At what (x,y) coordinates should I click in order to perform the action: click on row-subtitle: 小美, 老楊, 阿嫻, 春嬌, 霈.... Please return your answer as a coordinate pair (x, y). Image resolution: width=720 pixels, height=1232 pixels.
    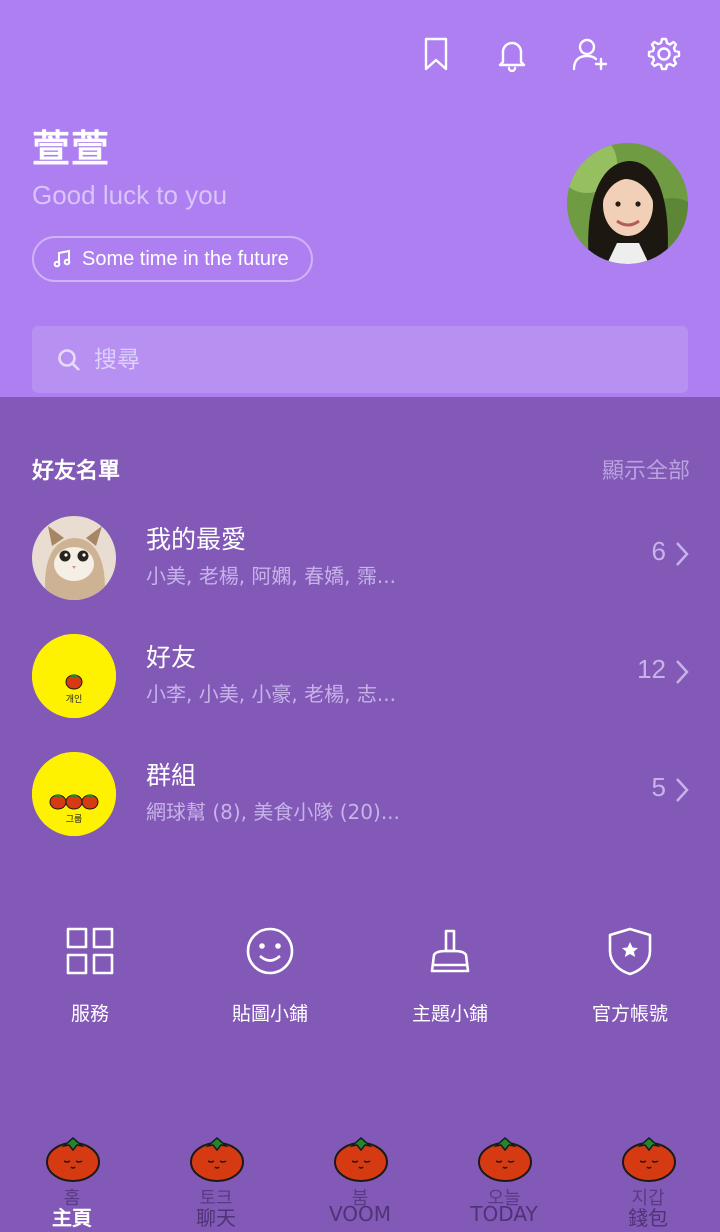
    Looking at the image, I should click on (271, 576).